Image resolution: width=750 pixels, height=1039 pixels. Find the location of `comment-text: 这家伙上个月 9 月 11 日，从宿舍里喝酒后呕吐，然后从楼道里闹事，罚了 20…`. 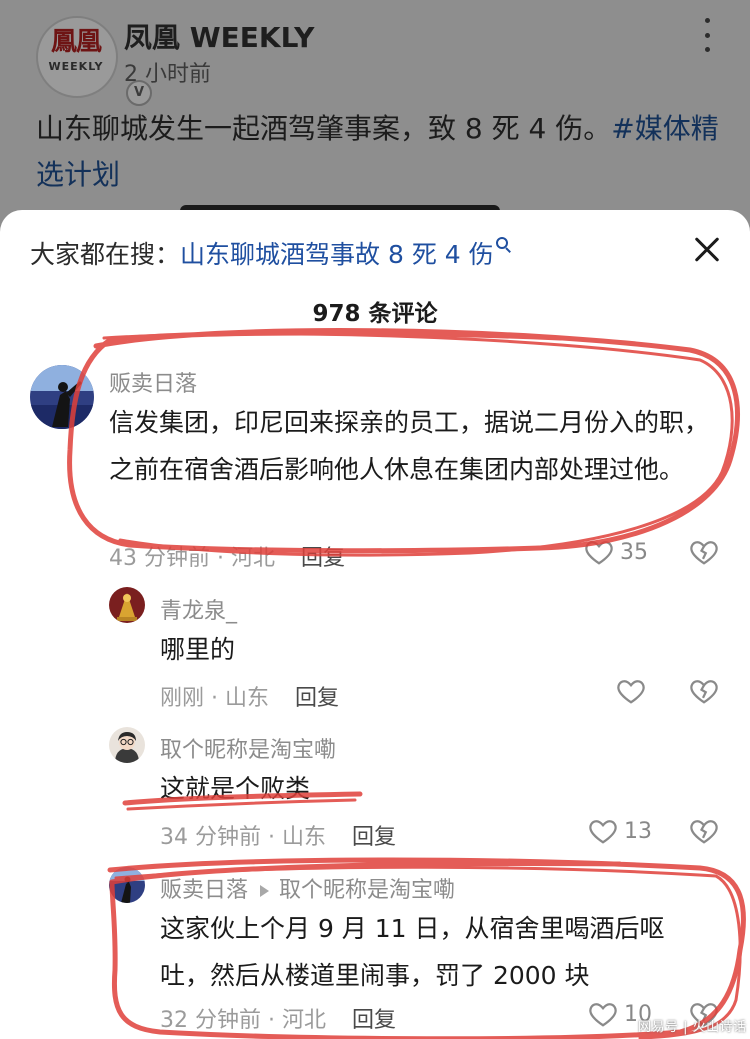

comment-text: 这家伙上个月 9 月 11 日，从宿舍里喝酒后呕吐，然后从楼道里闹事，罚了 20… is located at coordinates (412, 952).